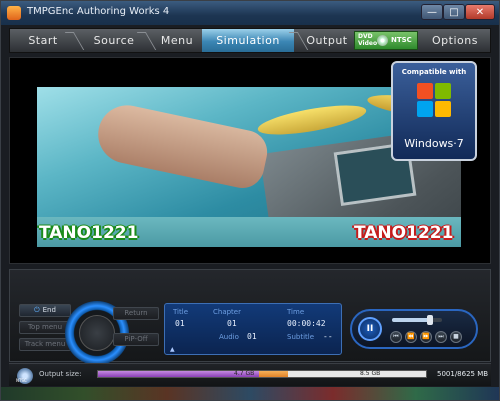  Describe the element at coordinates (312, 120) in the screenshot. I see `fish-shape` at that location.